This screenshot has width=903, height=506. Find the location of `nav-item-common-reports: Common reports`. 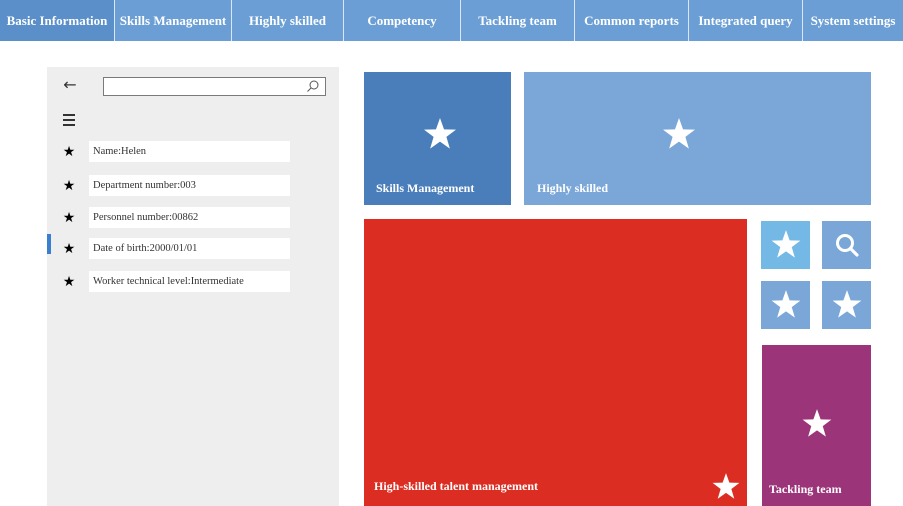

nav-item-common-reports: Common reports is located at coordinates (632, 20).